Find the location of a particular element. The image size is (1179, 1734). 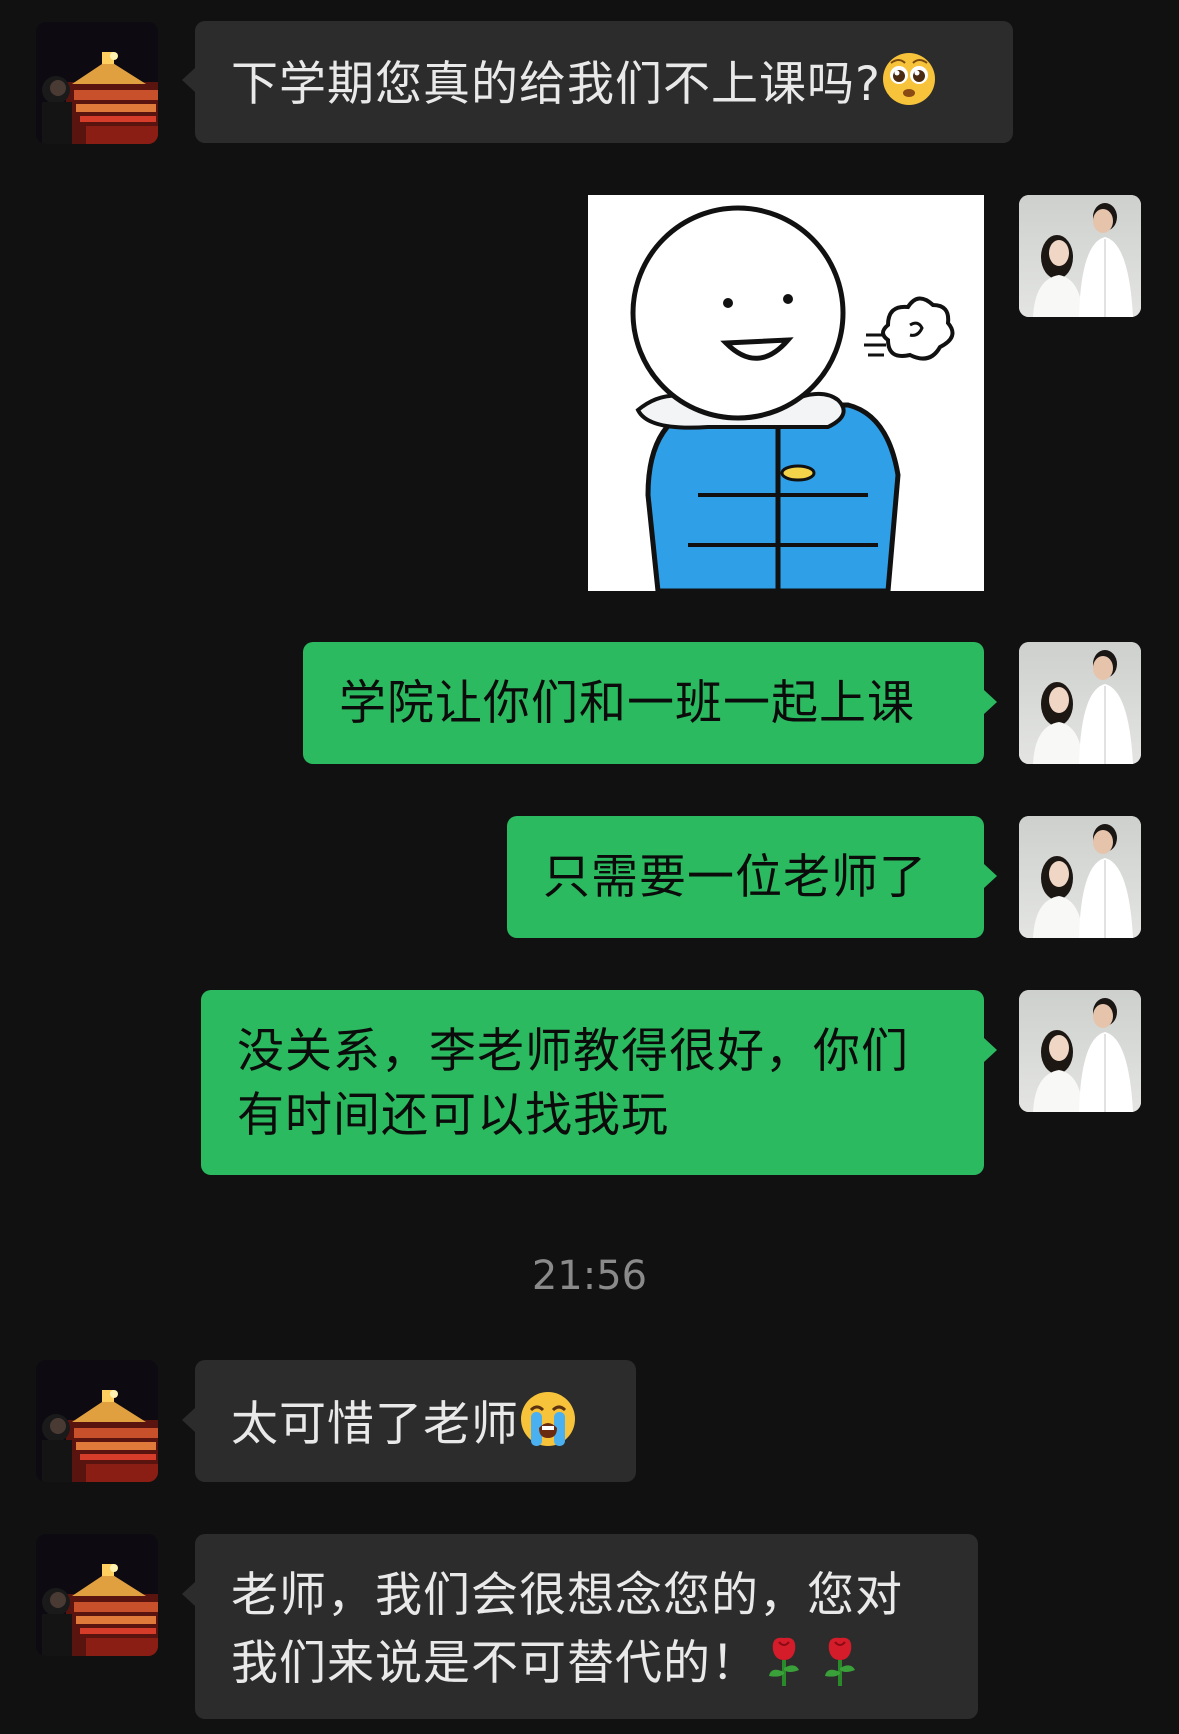

sticker-image is located at coordinates (786, 393).